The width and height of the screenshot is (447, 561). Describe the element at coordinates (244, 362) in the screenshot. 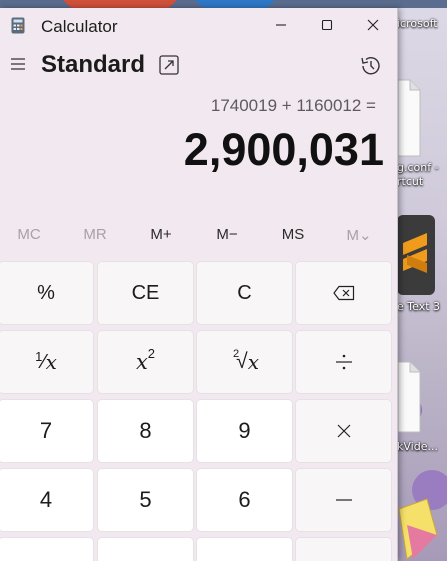

I see `square-root-button: 2 √ x` at that location.